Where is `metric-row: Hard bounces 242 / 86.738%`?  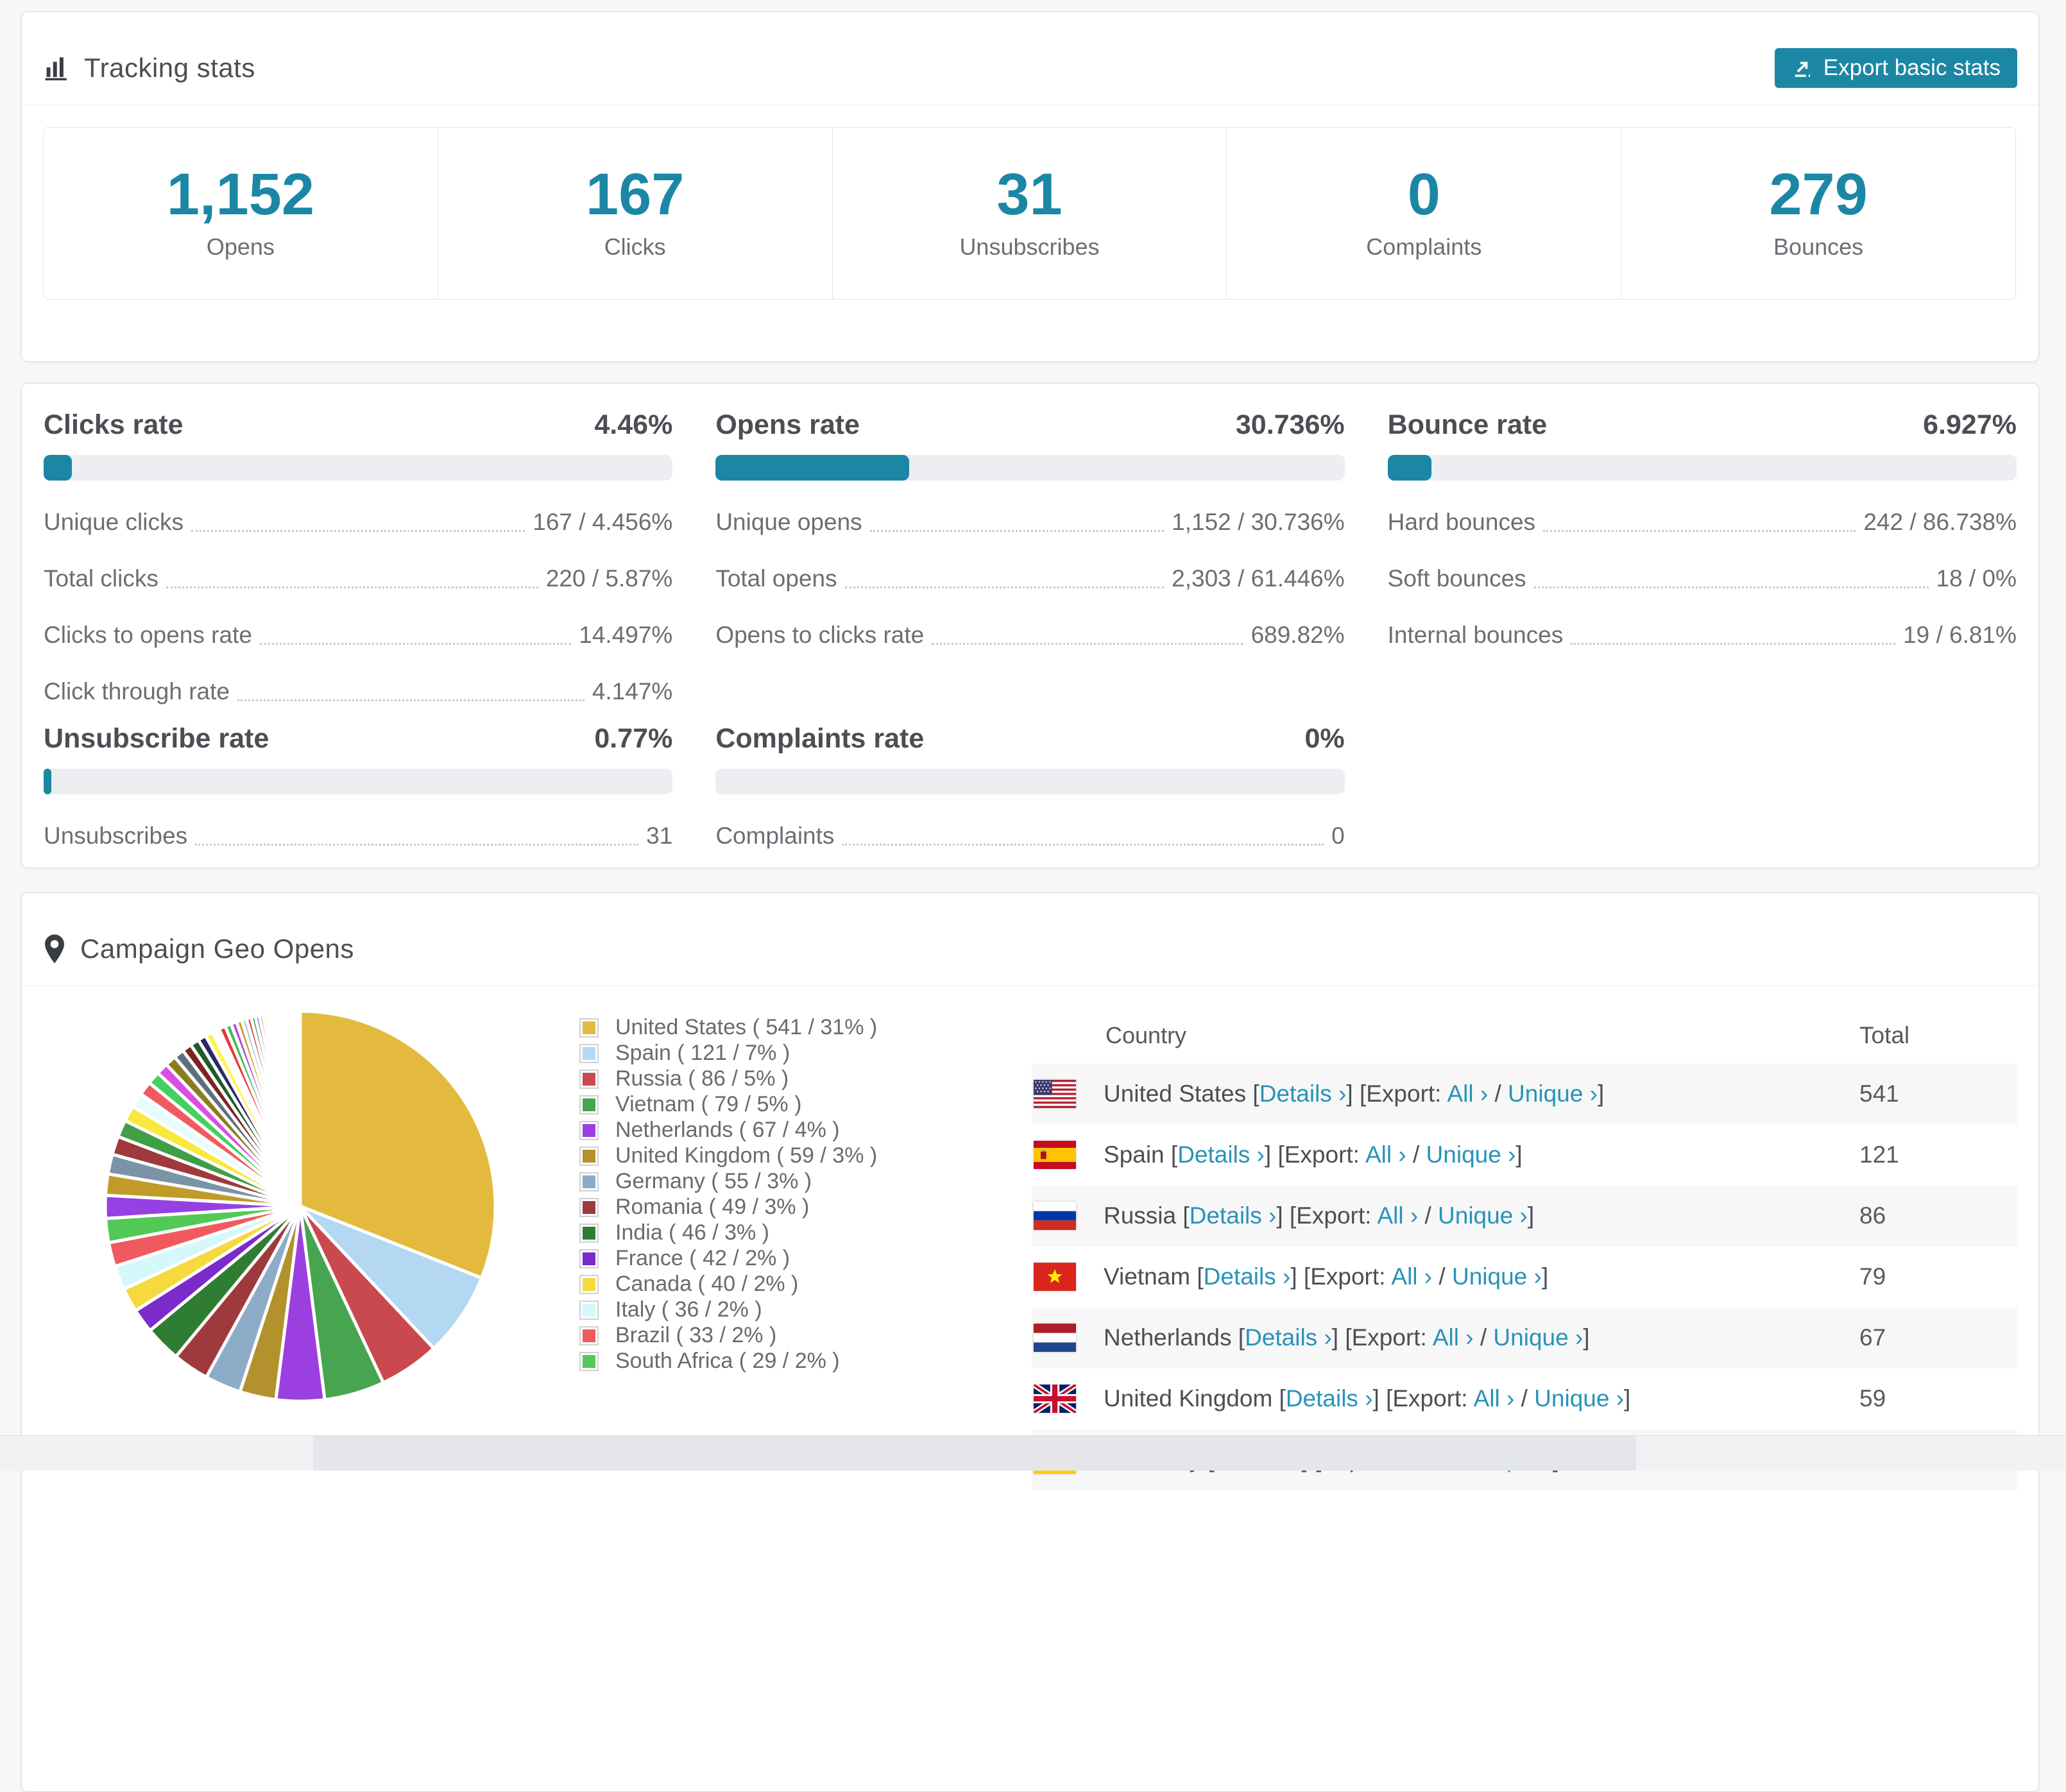 metric-row: Hard bounces 242 / 86.738% is located at coordinates (1703, 522).